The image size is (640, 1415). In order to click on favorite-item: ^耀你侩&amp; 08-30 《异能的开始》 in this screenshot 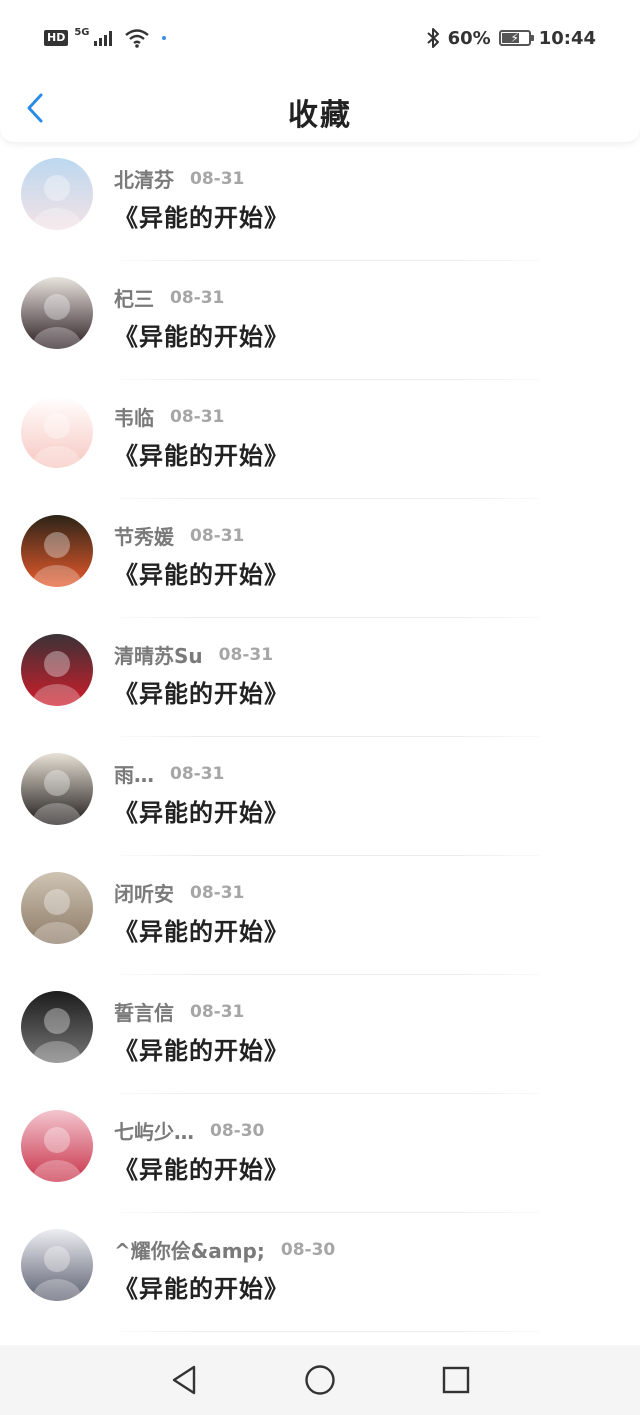, I will do `click(320, 1272)`.